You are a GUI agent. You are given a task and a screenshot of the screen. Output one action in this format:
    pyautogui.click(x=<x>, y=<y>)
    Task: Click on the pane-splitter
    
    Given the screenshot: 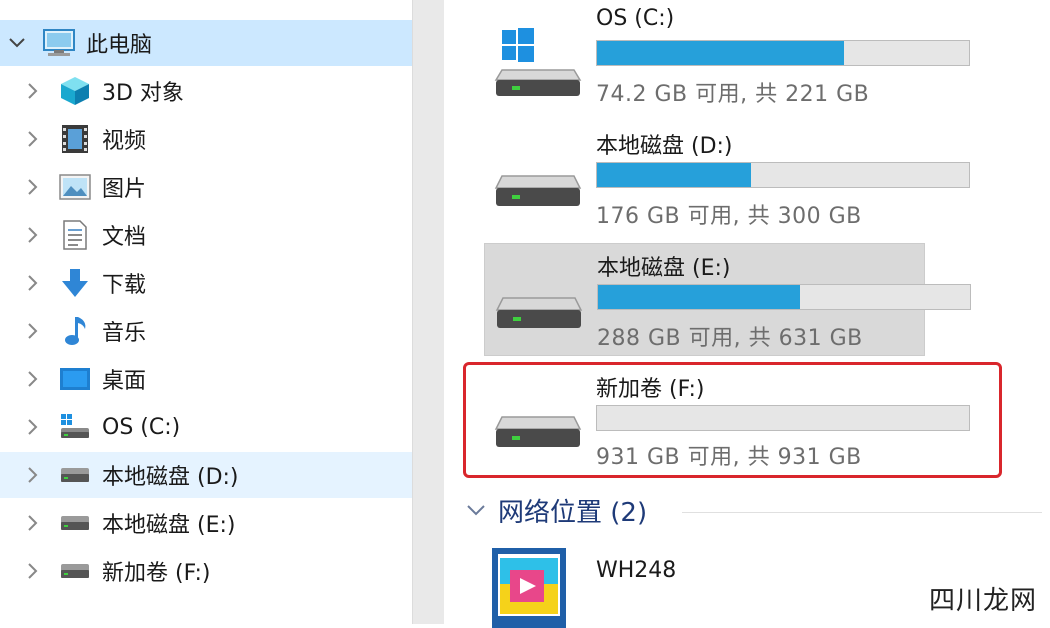 What is the action you would take?
    pyautogui.click(x=428, y=312)
    